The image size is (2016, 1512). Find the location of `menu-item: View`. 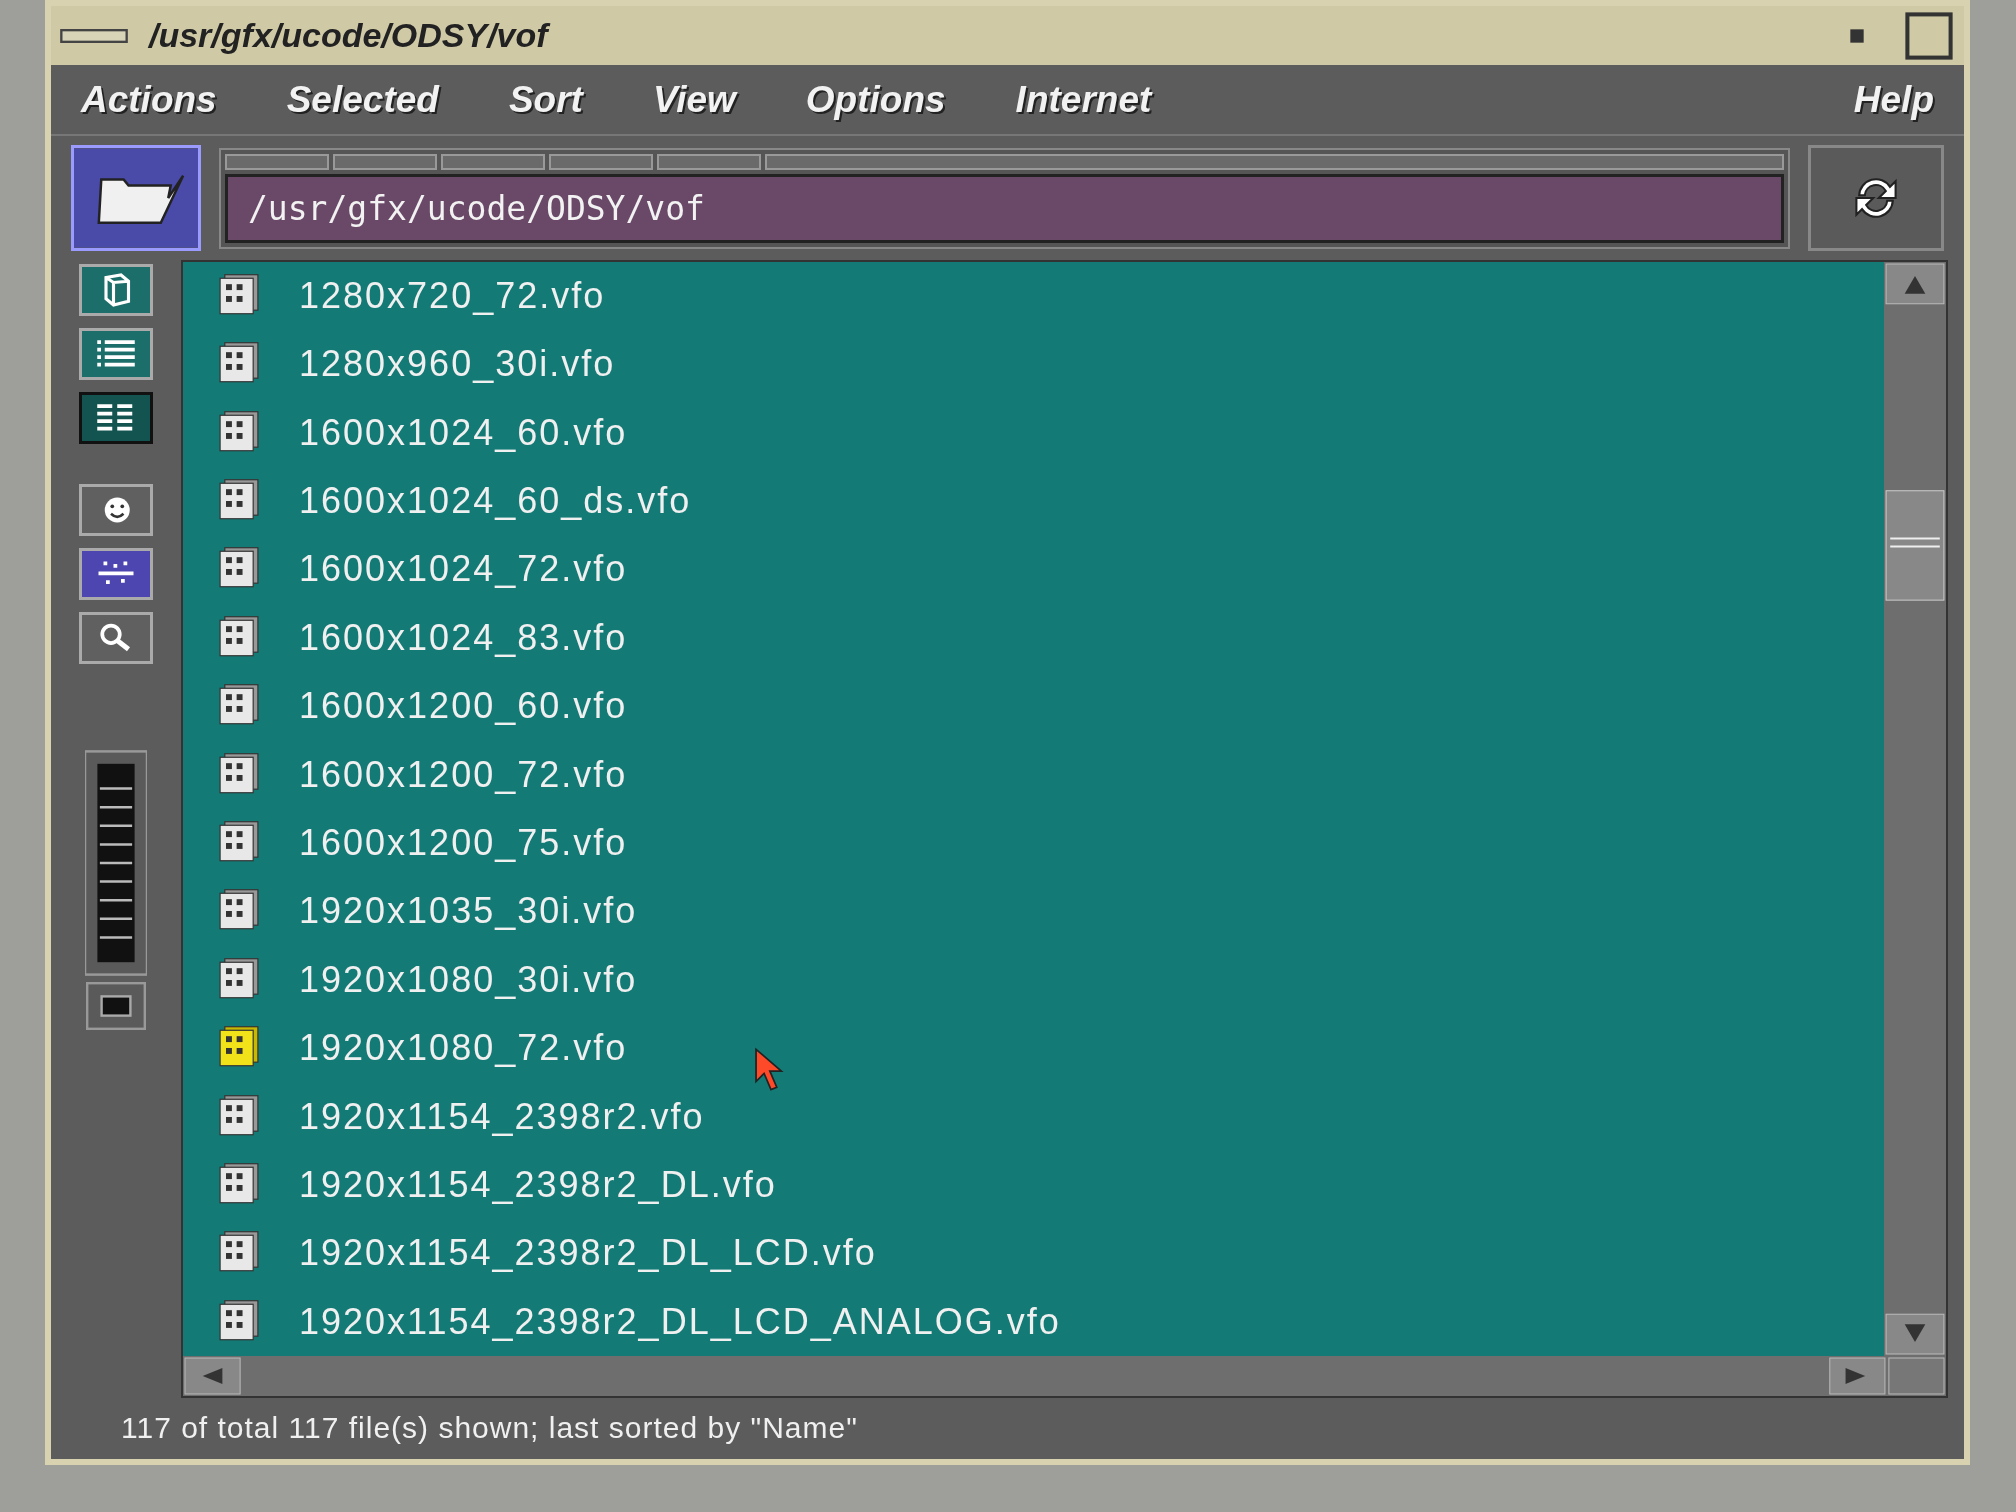

menu-item: View is located at coordinates (694, 99).